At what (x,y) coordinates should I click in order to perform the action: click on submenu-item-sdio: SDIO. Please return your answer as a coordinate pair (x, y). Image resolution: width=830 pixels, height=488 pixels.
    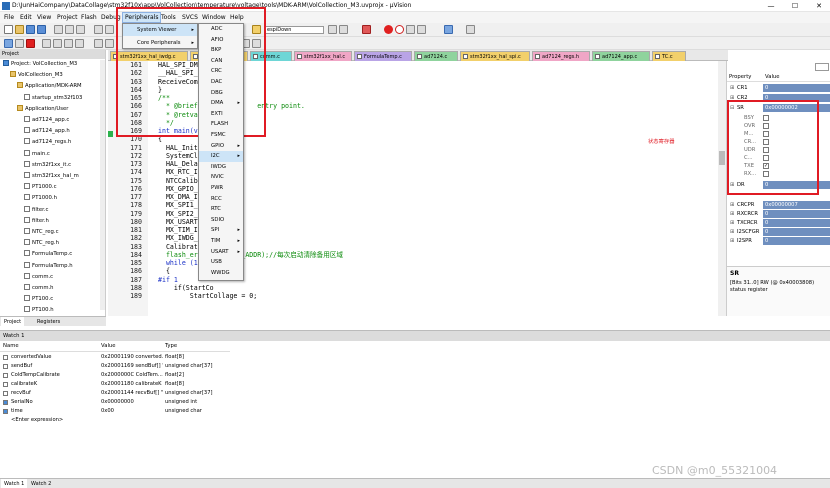
    Looking at the image, I should click on (221, 220).